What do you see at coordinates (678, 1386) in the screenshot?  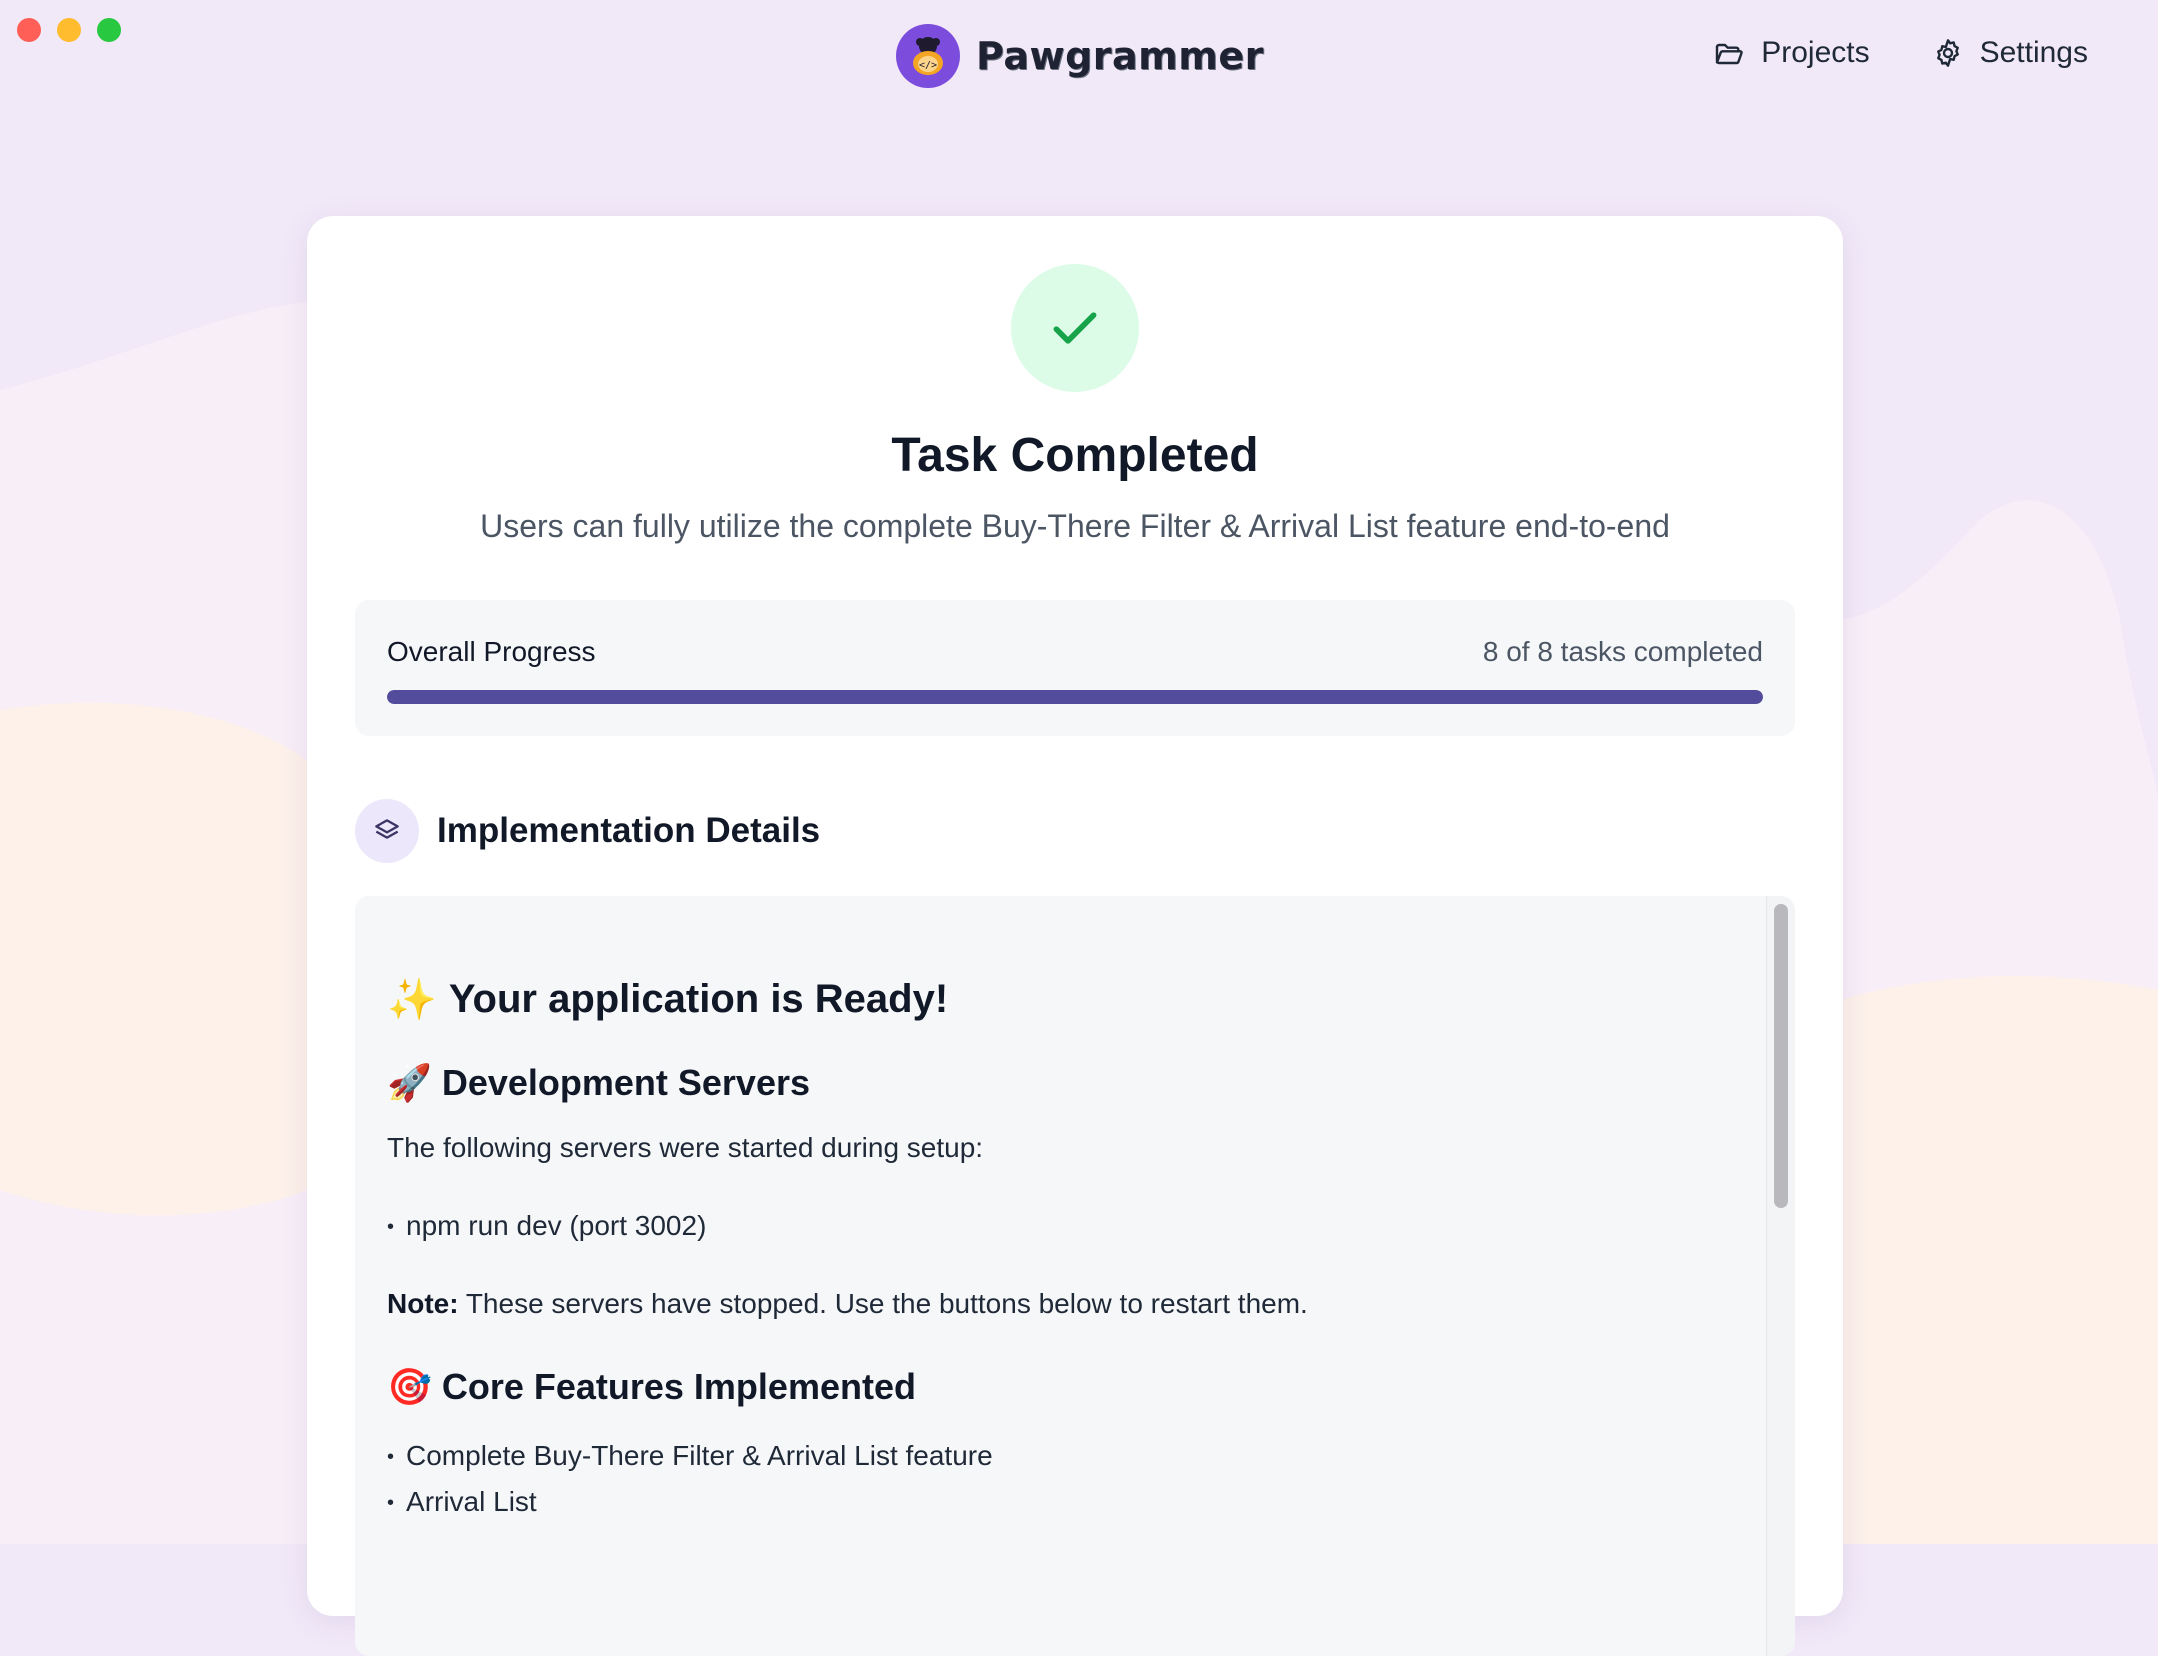 I see `core-features-title: Core Features Implemented` at bounding box center [678, 1386].